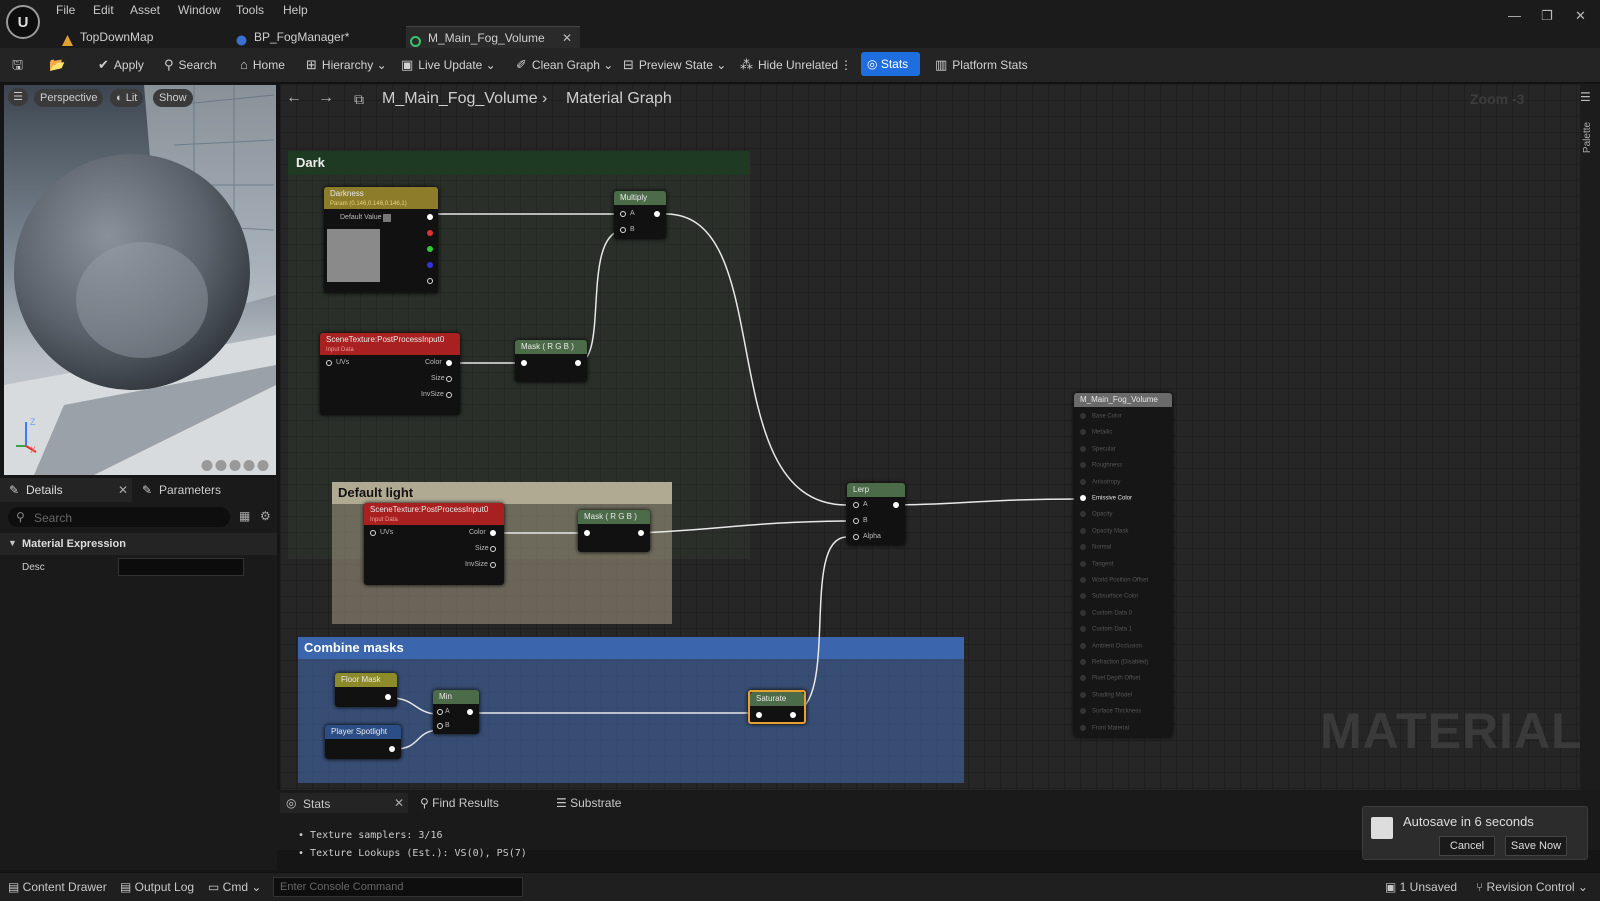 The width and height of the screenshot is (1600, 901). Describe the element at coordinates (1101, 418) in the screenshot. I see `result-pin-row: Base Color` at that location.